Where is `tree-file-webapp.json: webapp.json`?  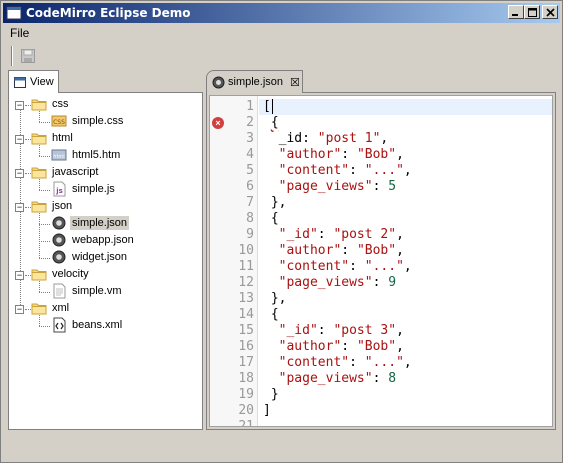 tree-file-webapp.json: webapp.json is located at coordinates (93, 239).